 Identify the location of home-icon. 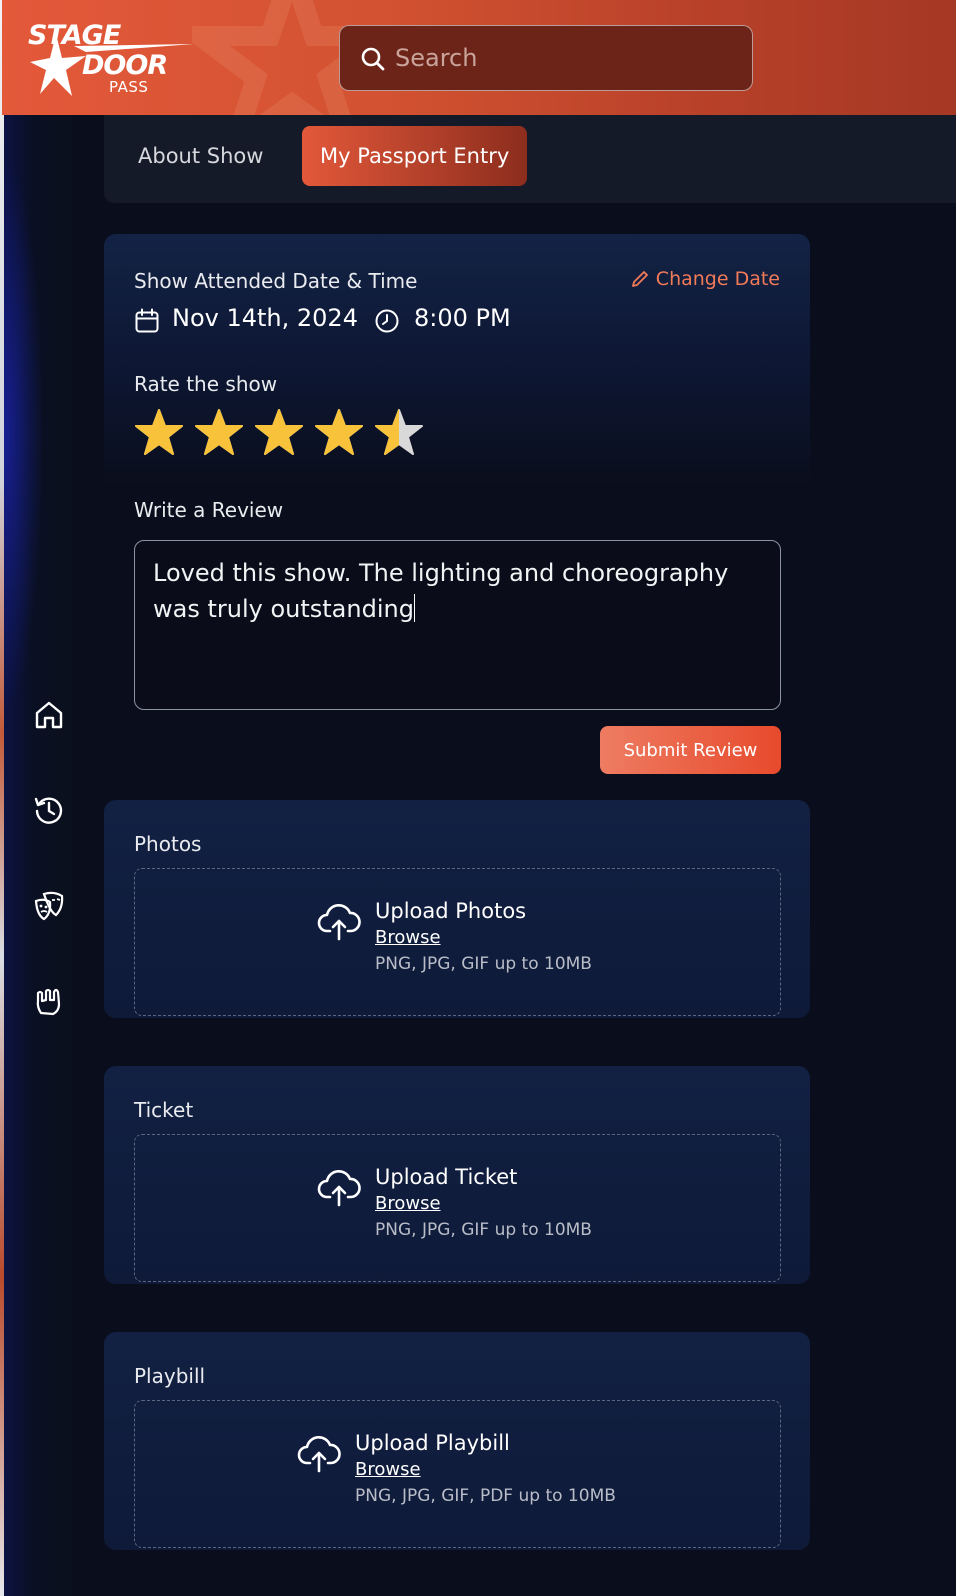
(49, 715).